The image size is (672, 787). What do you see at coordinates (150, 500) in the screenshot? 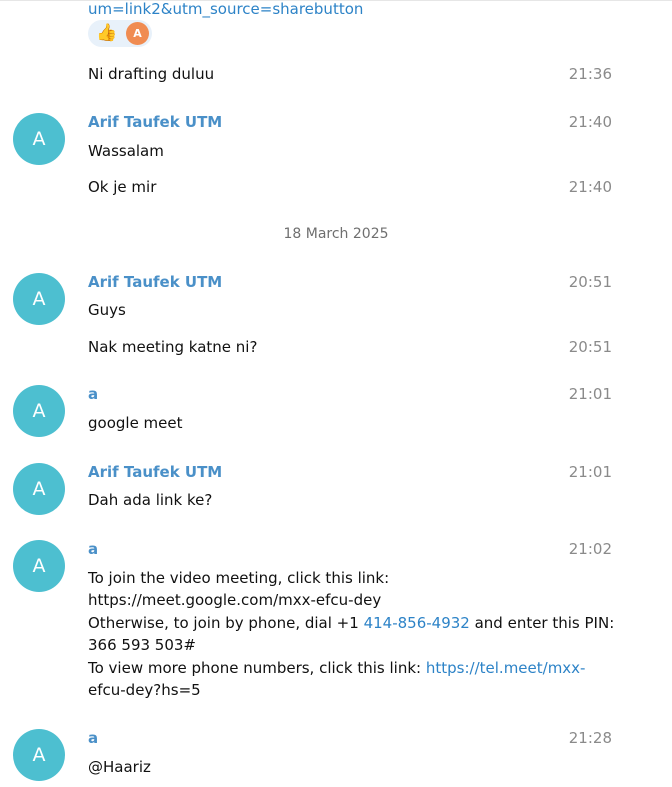
I see `message-text: Dah ada link ke?` at bounding box center [150, 500].